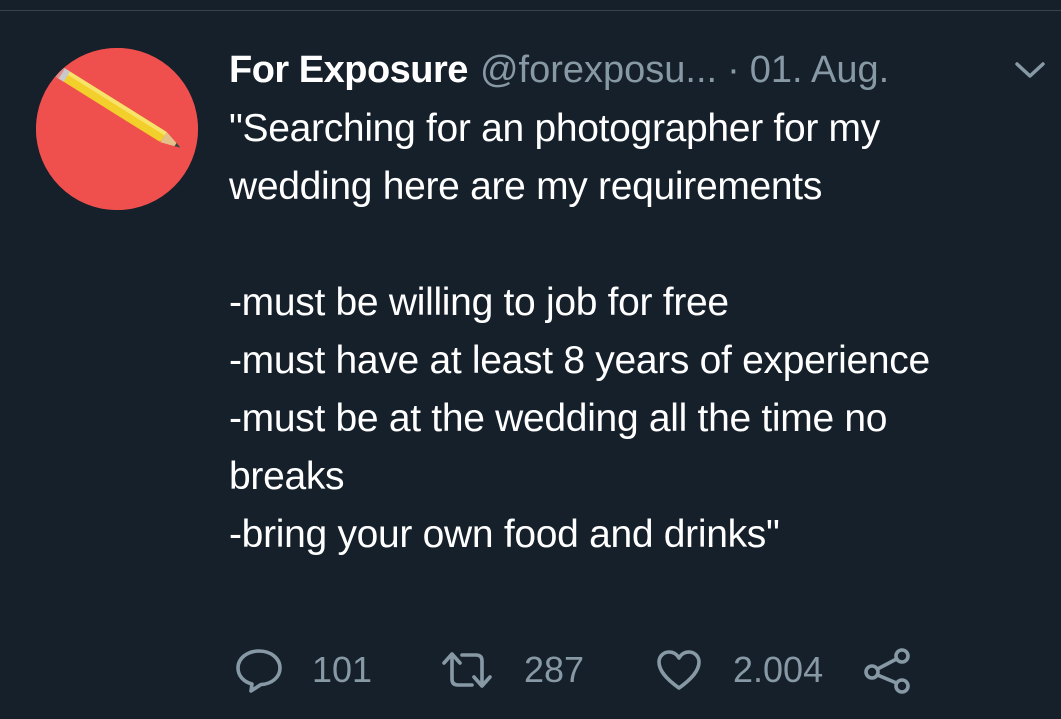 The image size is (1061, 719). I want to click on like-count: 2.004, so click(778, 669).